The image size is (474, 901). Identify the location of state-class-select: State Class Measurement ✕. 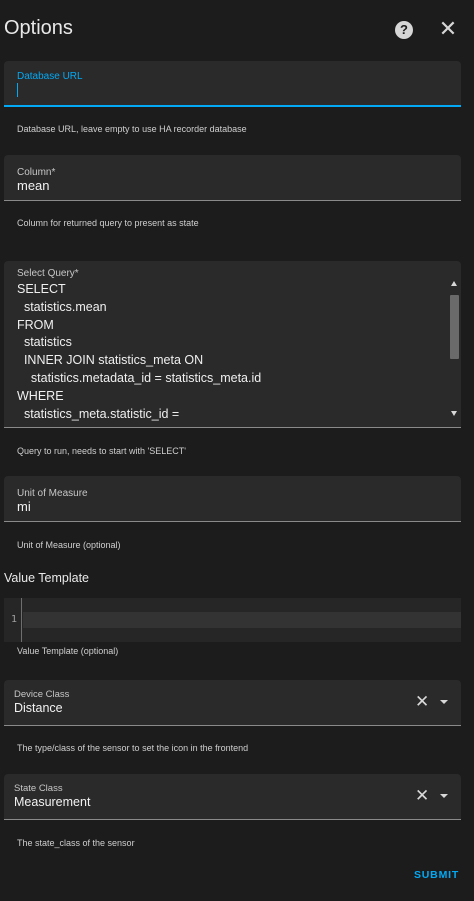
(232, 797).